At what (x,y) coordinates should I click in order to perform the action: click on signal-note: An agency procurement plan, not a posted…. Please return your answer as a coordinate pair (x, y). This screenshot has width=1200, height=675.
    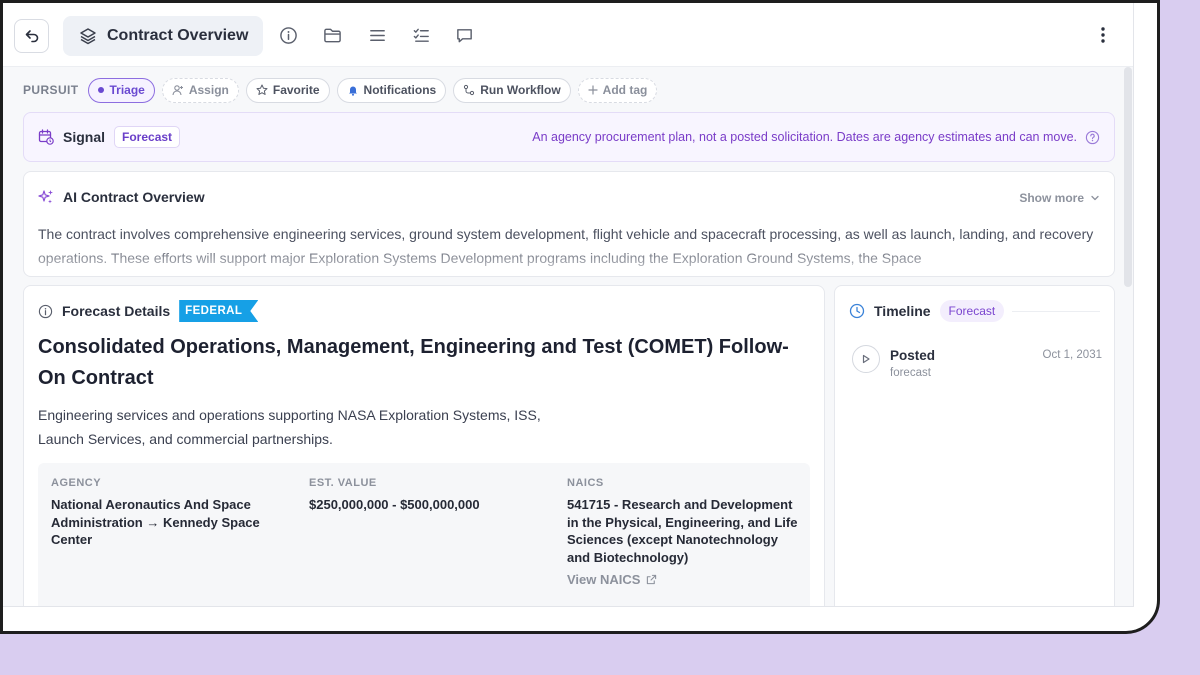
    Looking at the image, I should click on (804, 137).